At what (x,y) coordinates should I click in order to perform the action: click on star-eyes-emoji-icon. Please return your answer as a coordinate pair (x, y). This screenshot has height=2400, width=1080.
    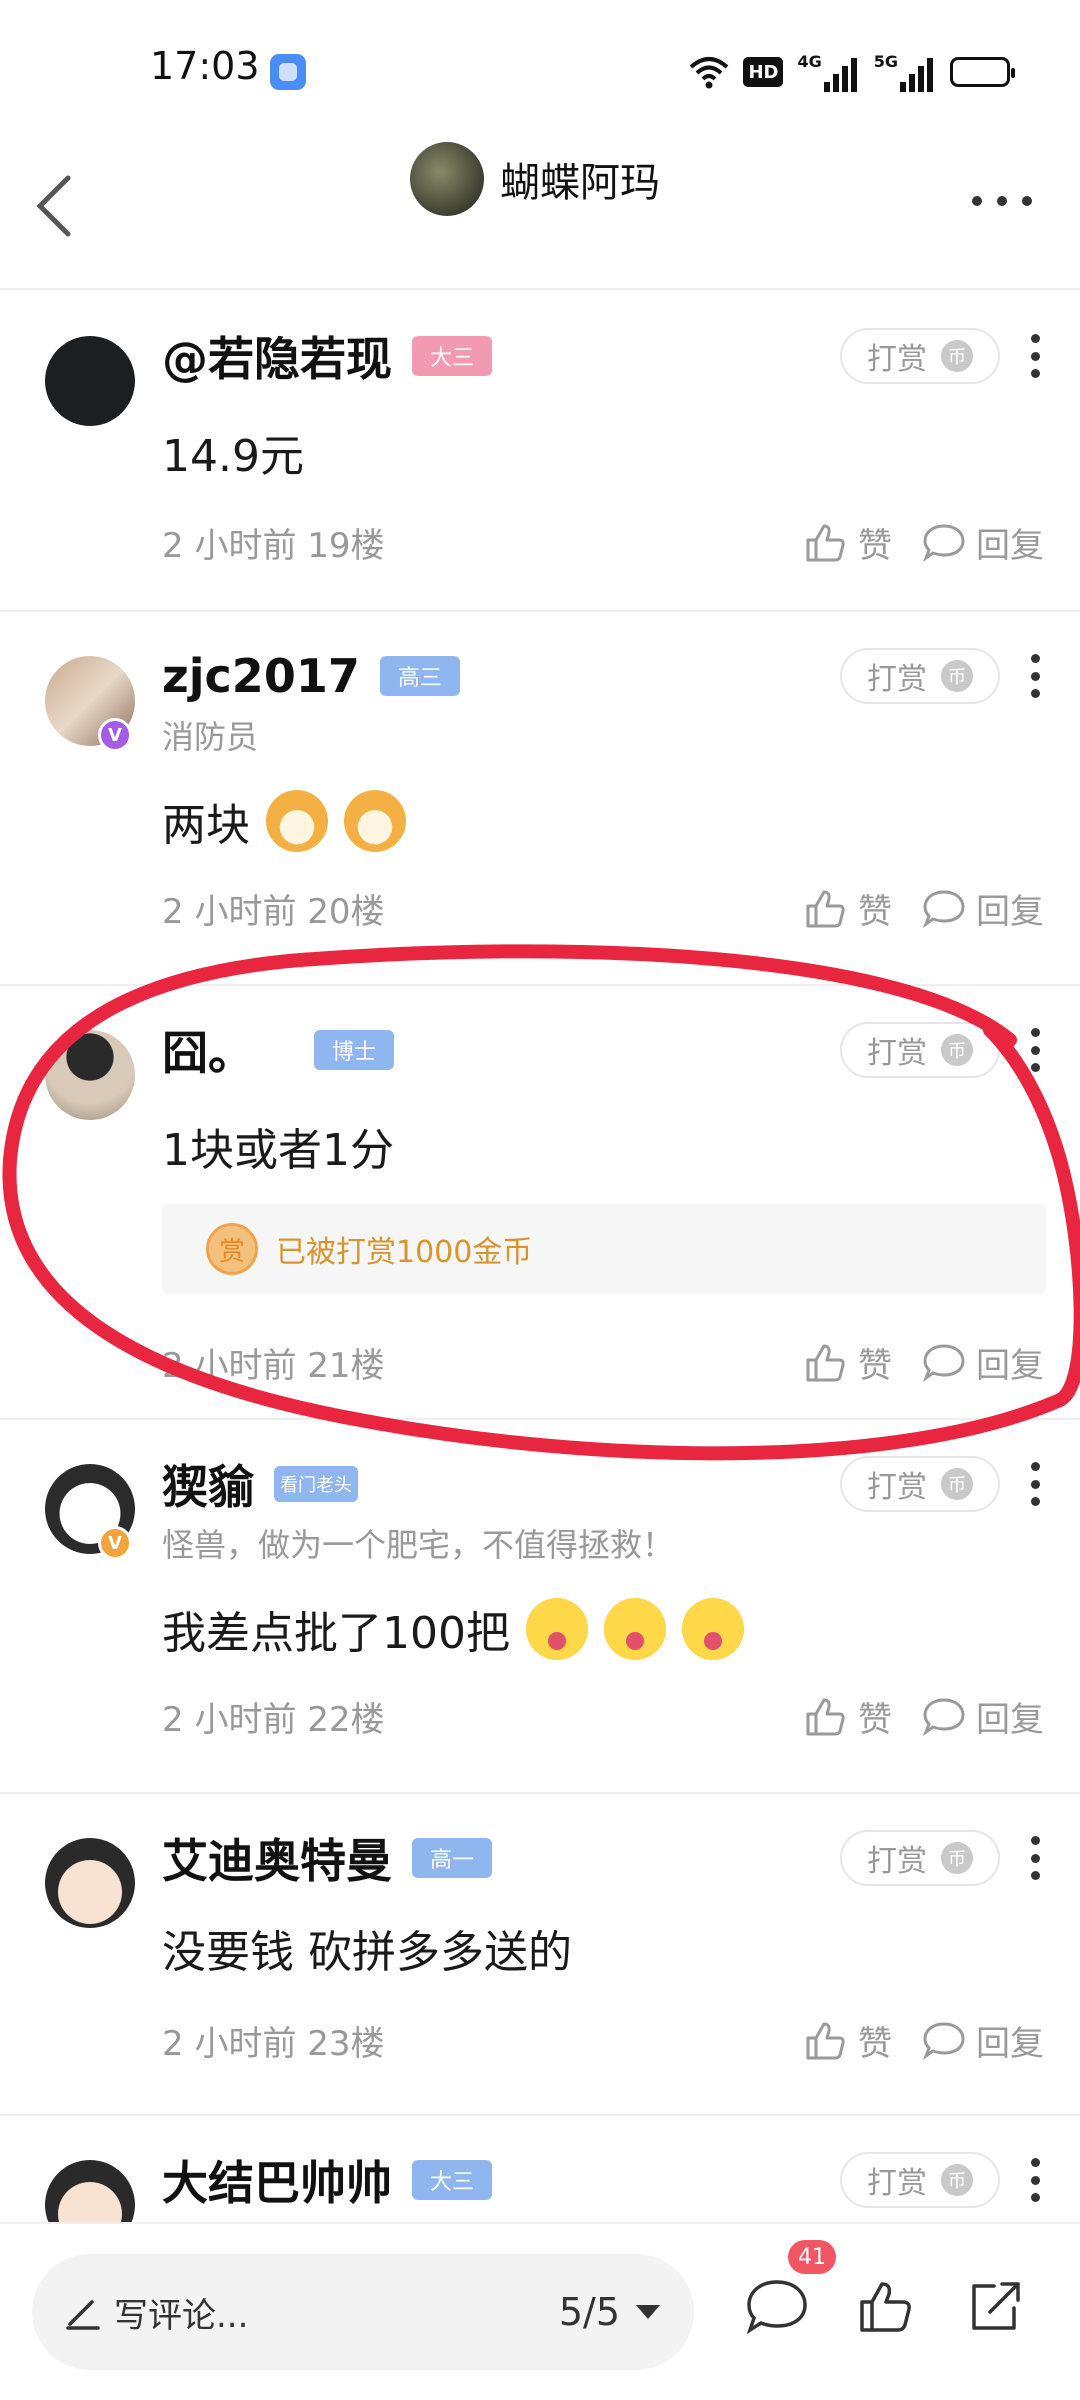
    Looking at the image, I should click on (556, 1629).